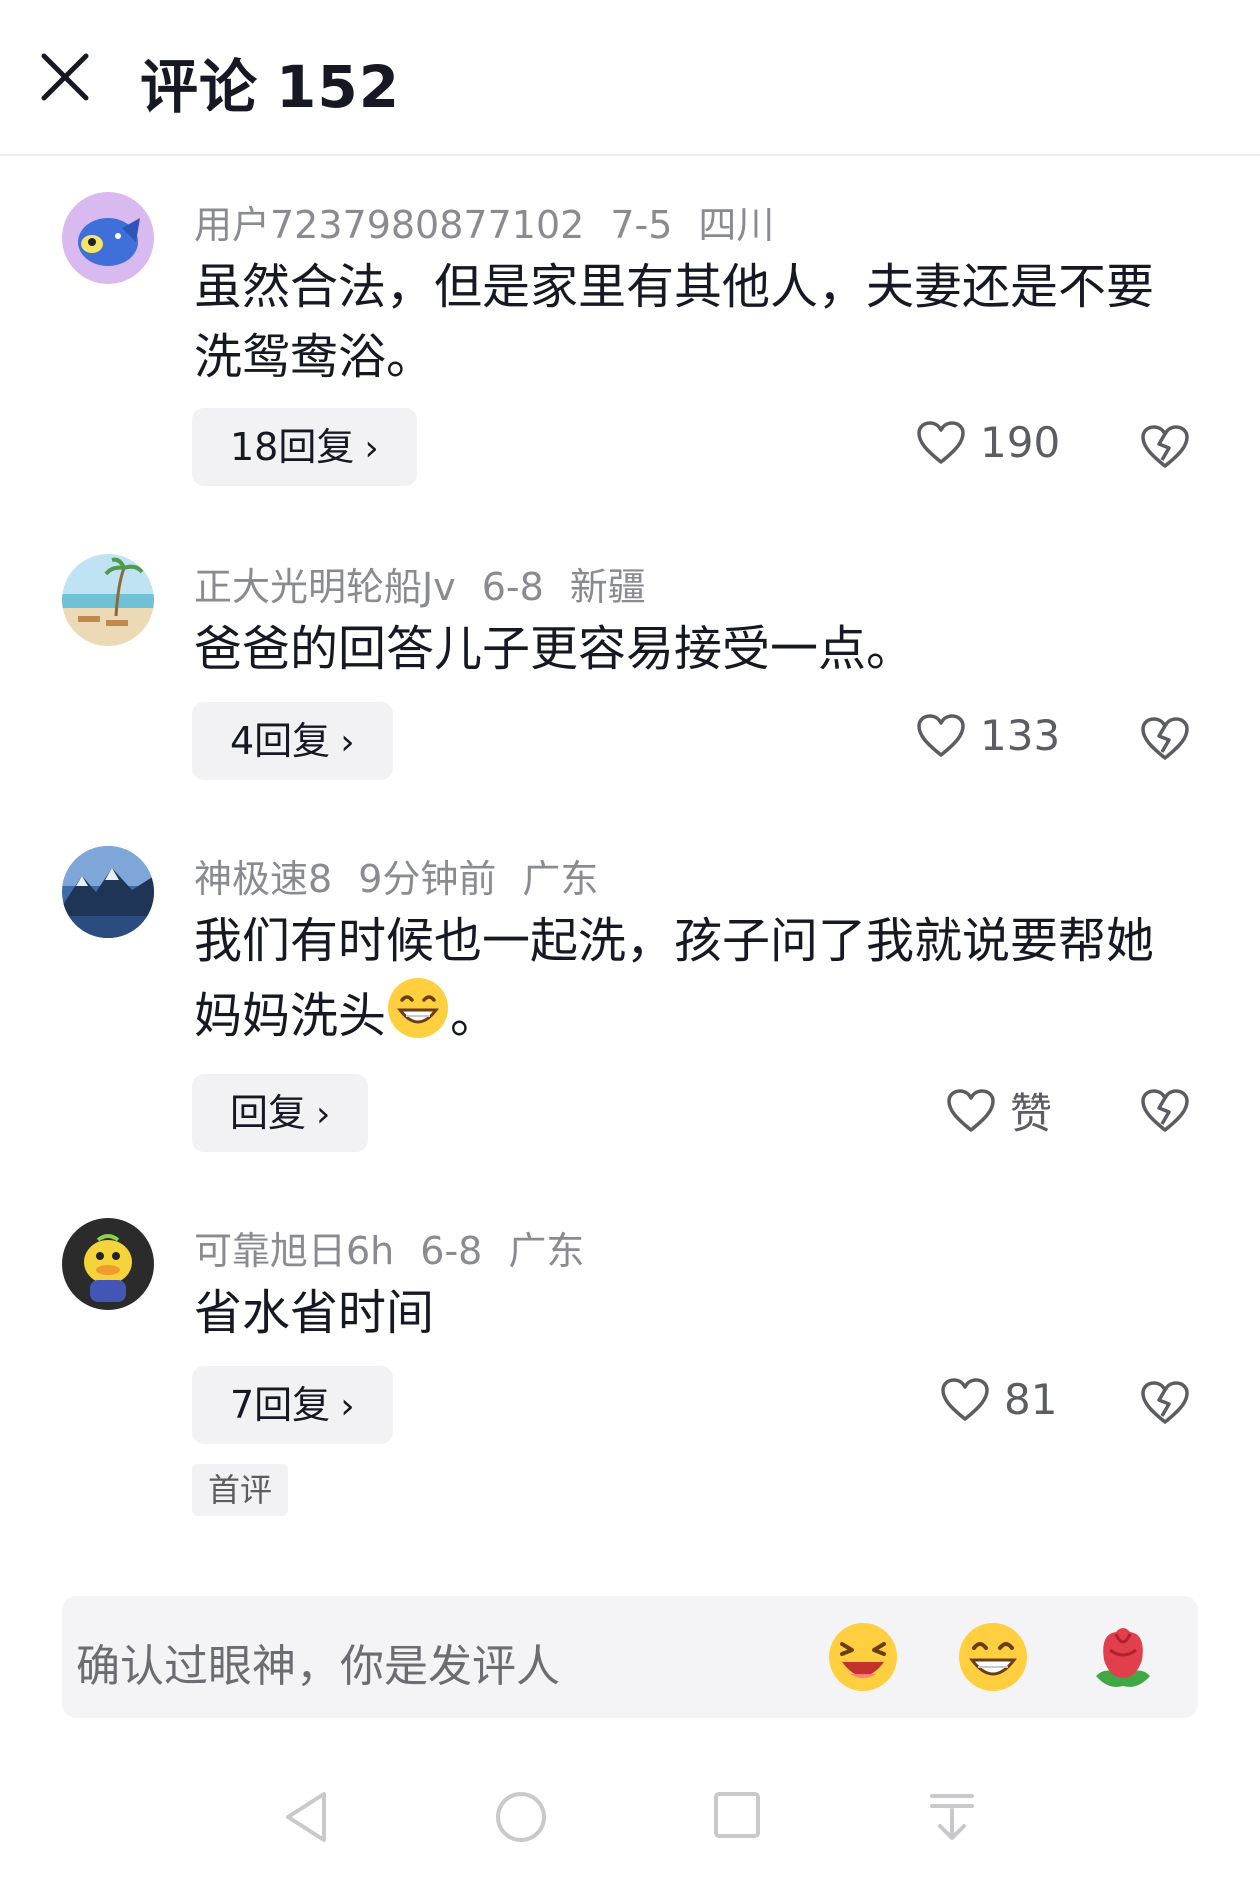 The image size is (1260, 1878). Describe the element at coordinates (521, 1819) in the screenshot. I see `home-icon` at that location.